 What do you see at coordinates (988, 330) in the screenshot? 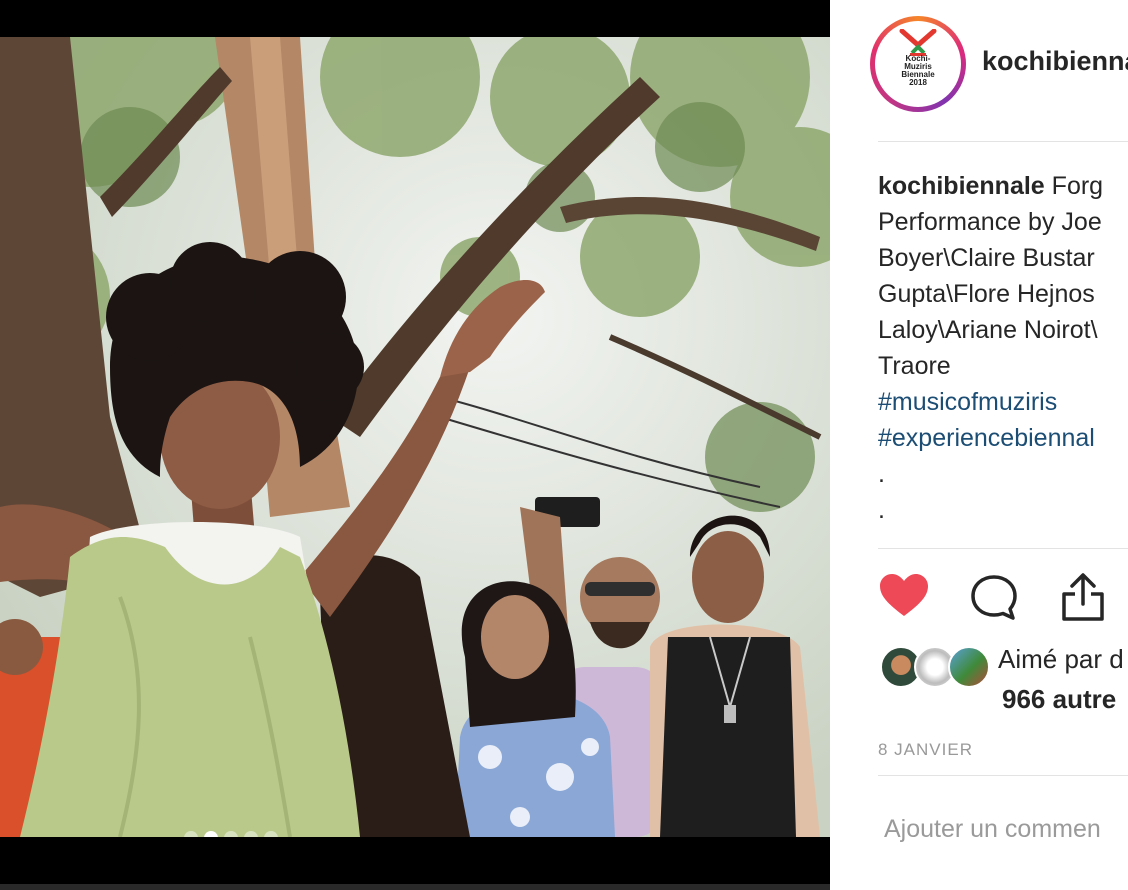
I see `caption-line: Laloy\Ariane Noirot\` at bounding box center [988, 330].